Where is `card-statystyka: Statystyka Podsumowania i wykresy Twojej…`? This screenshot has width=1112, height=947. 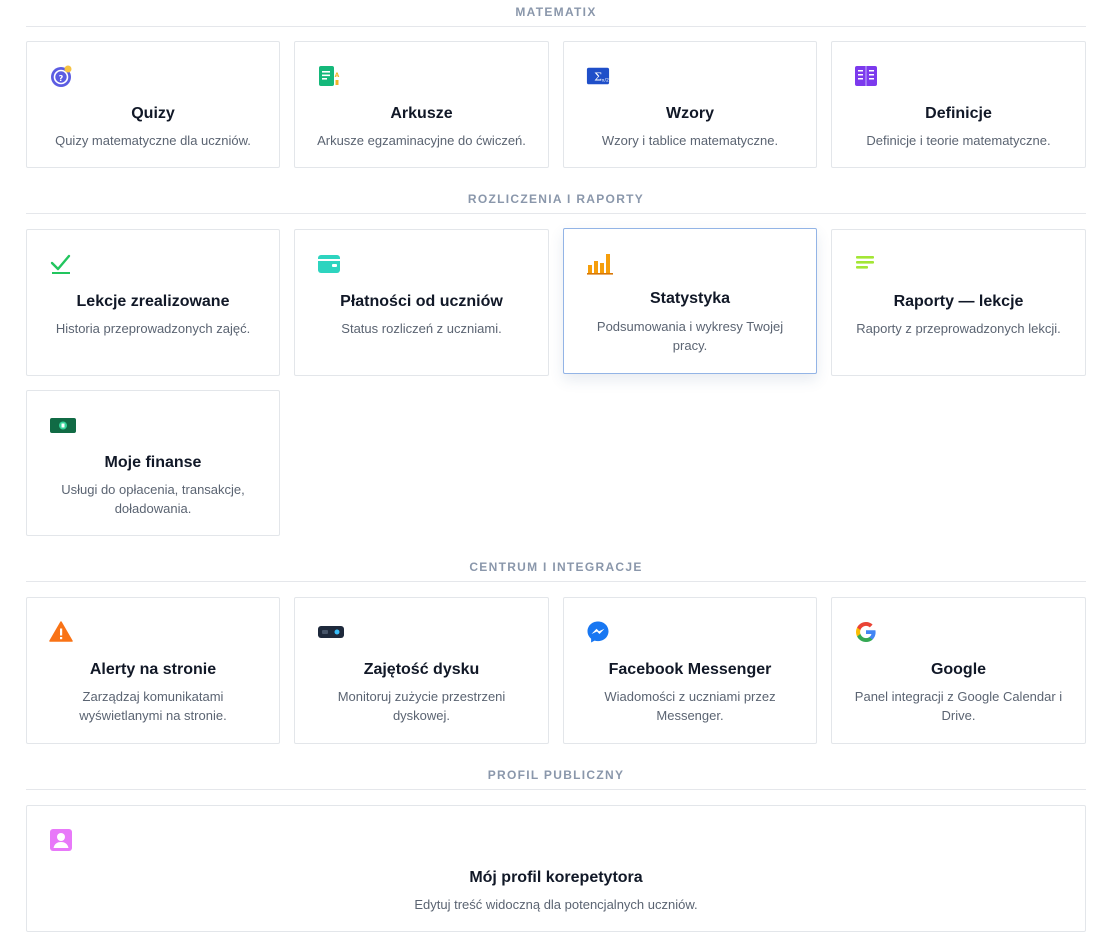 card-statystyka: Statystyka Podsumowania i wykresy Twojej… is located at coordinates (690, 301).